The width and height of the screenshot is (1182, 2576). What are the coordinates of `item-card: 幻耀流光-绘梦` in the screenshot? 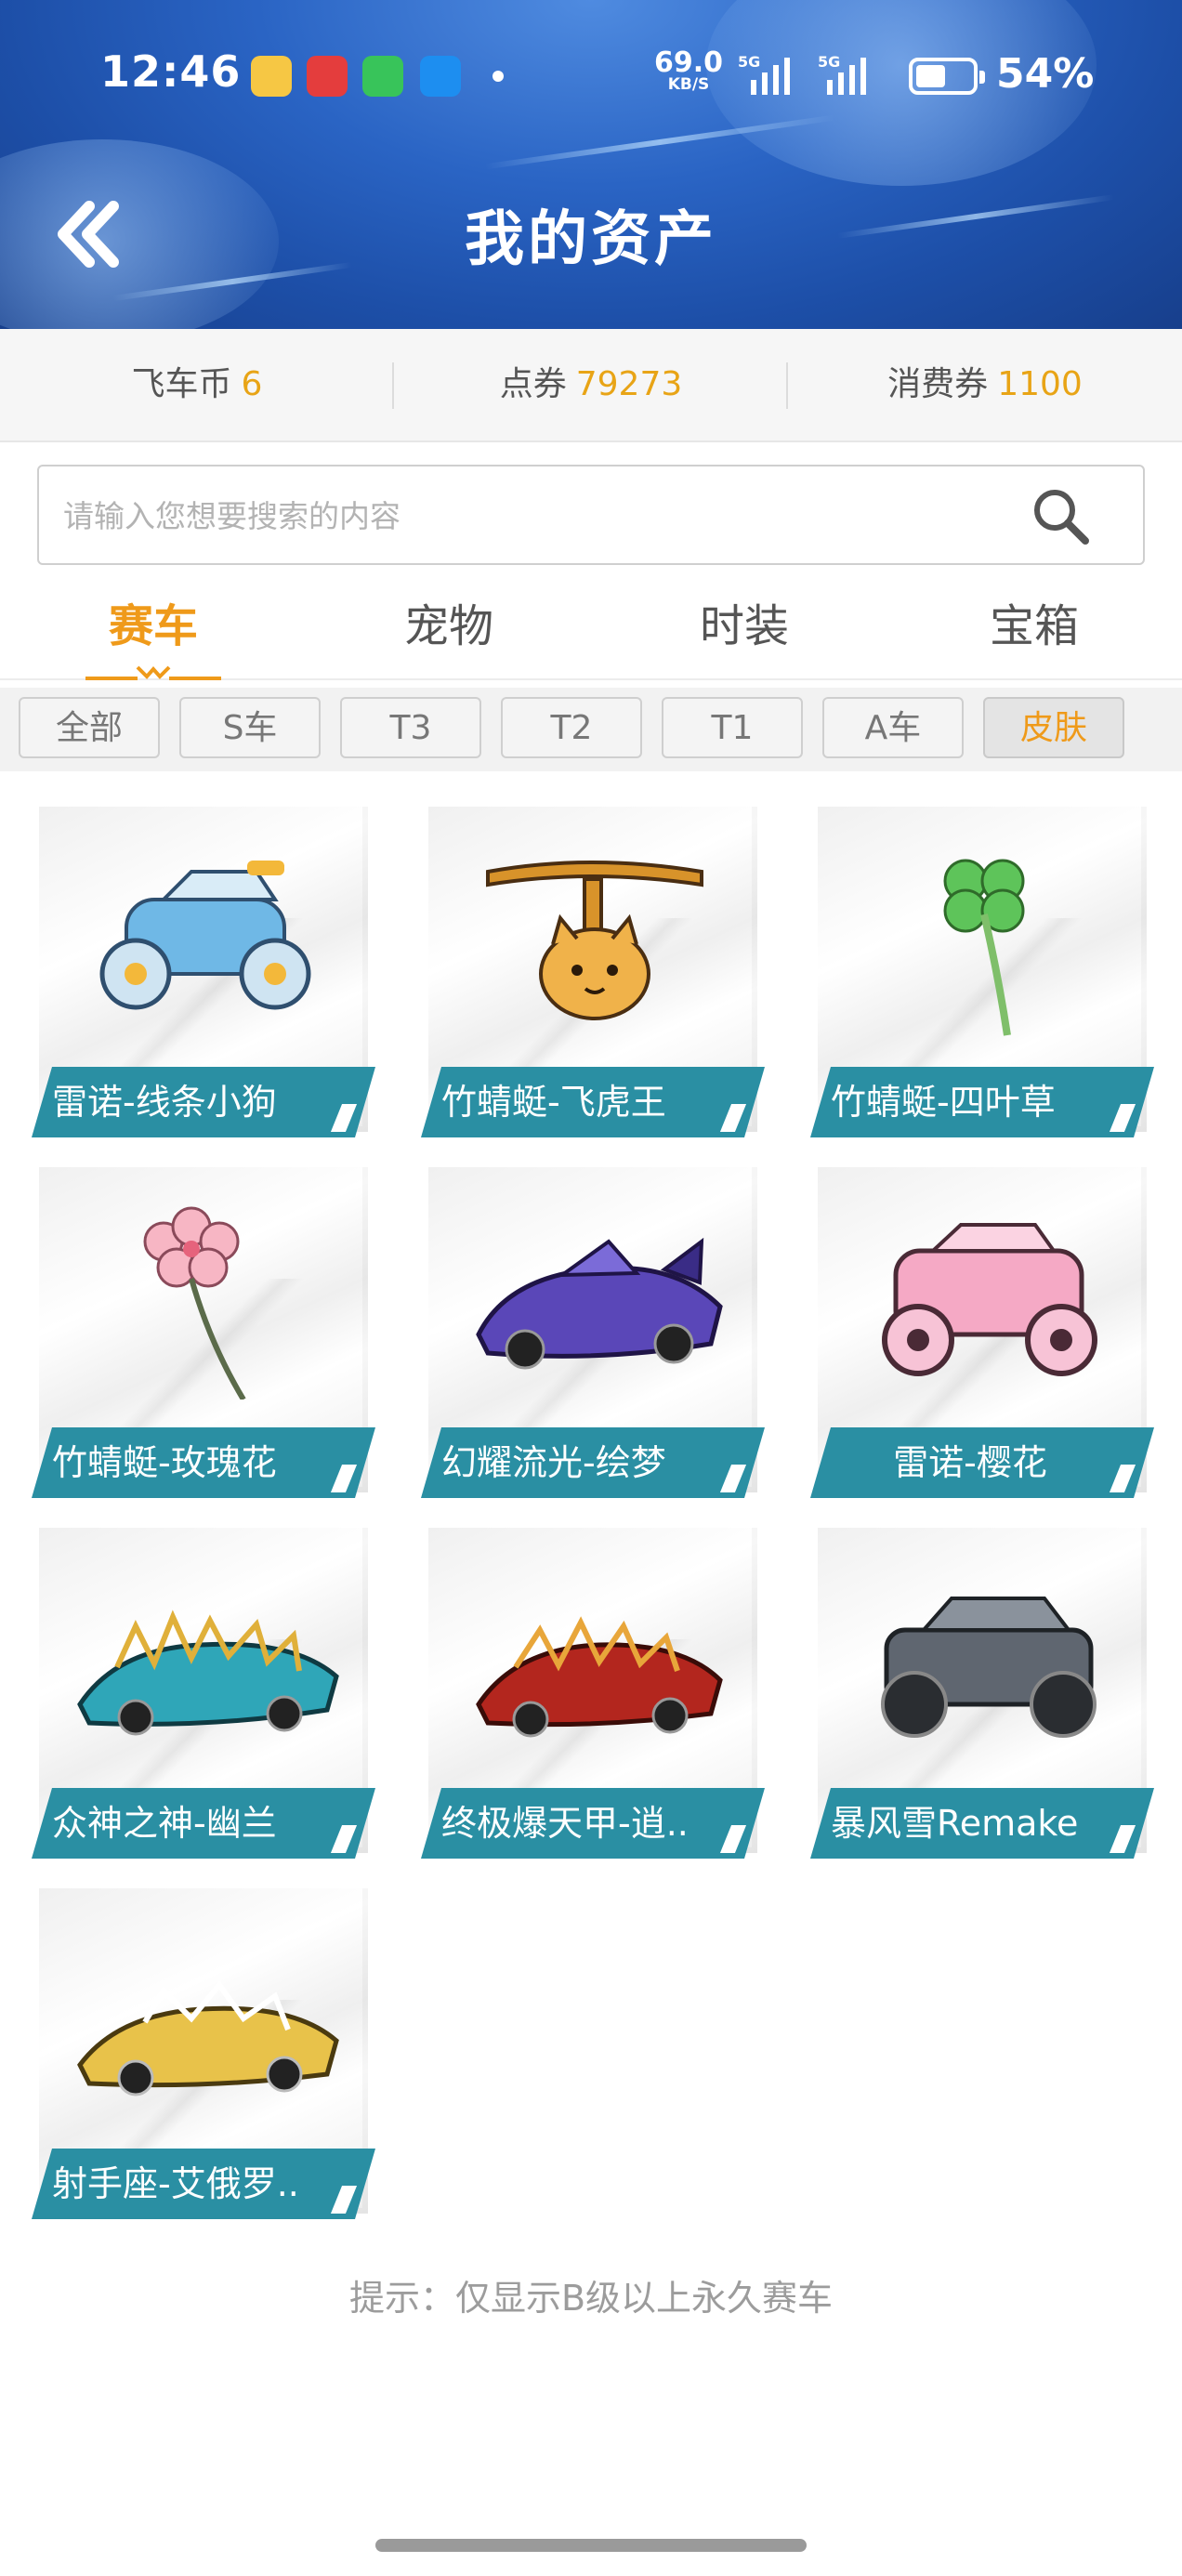 It's located at (601, 1335).